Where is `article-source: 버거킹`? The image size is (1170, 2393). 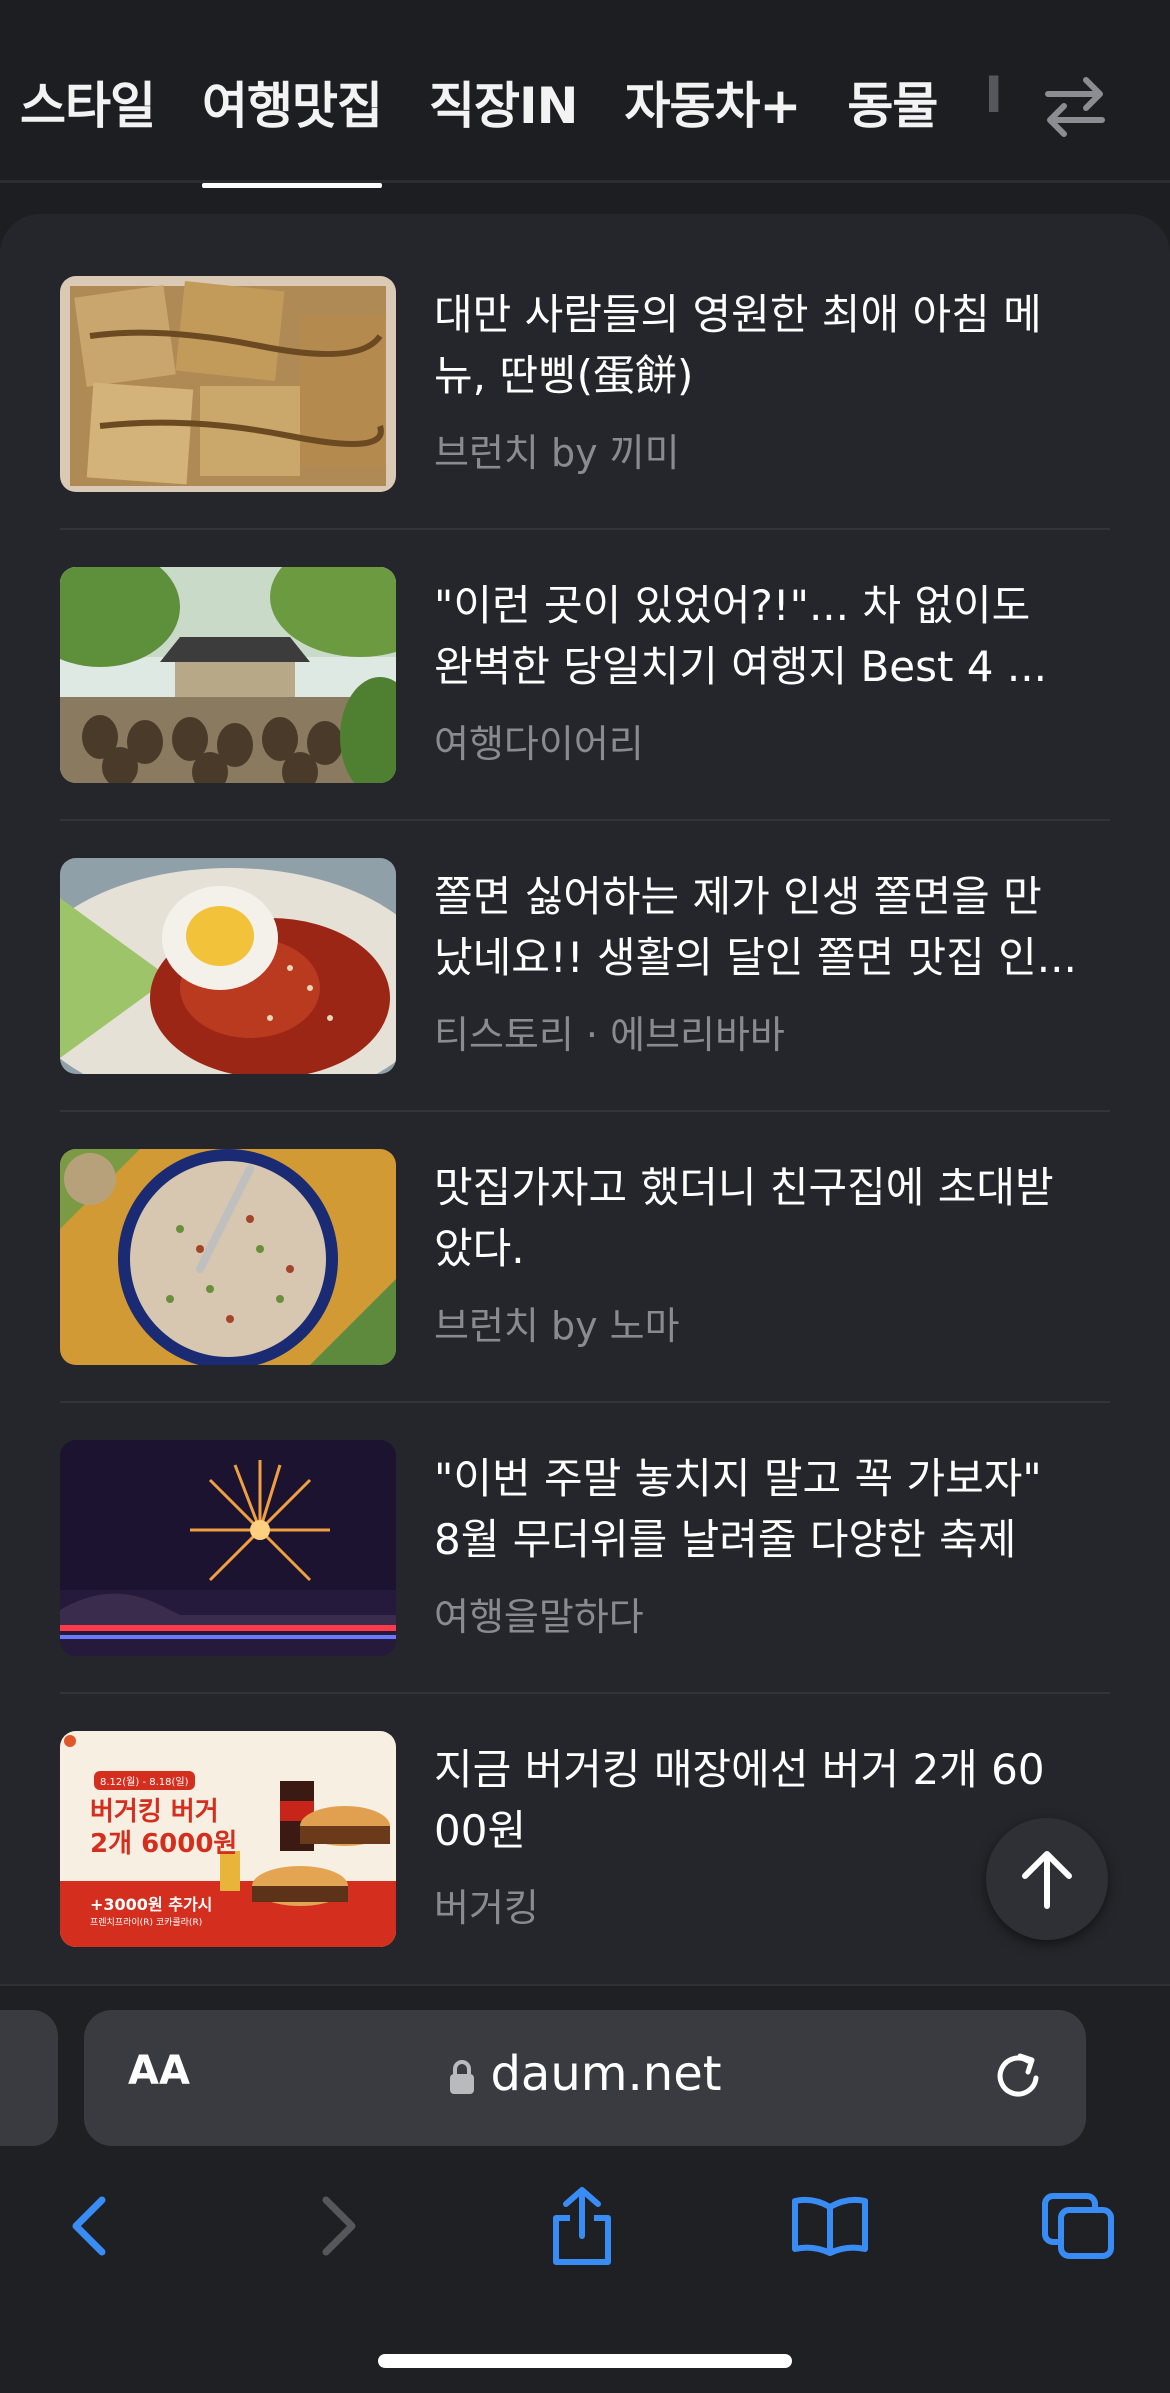
article-source: 버거킹 is located at coordinates (486, 1908).